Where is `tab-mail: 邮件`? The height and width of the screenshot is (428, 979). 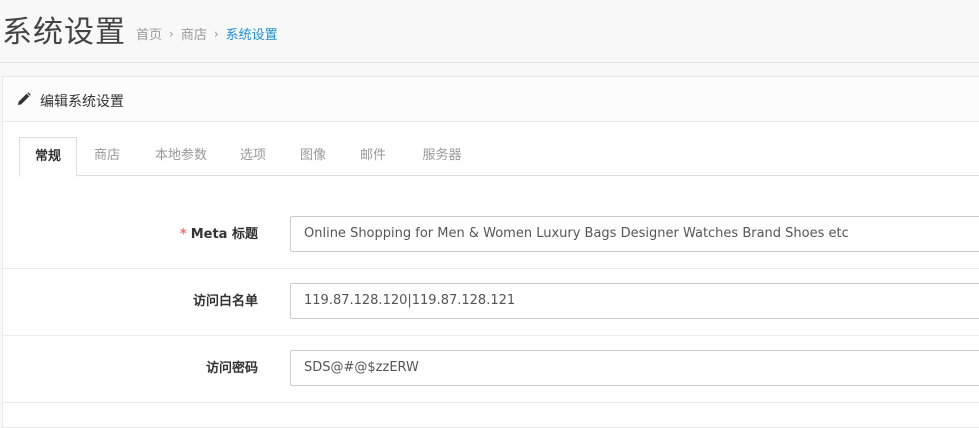 tab-mail: 邮件 is located at coordinates (373, 156).